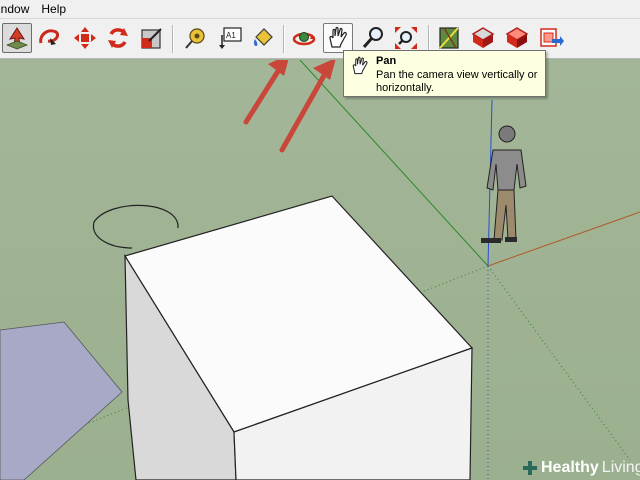 This screenshot has height=480, width=640. I want to click on text-tool-label: A1, so click(231, 35).